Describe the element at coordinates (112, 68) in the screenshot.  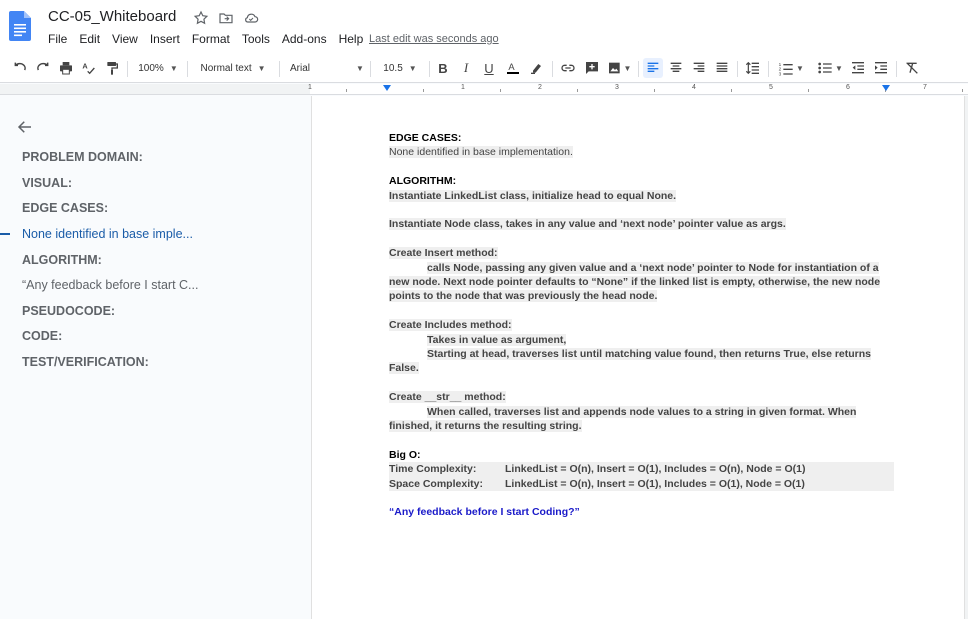
I see `paint-format-icon` at that location.